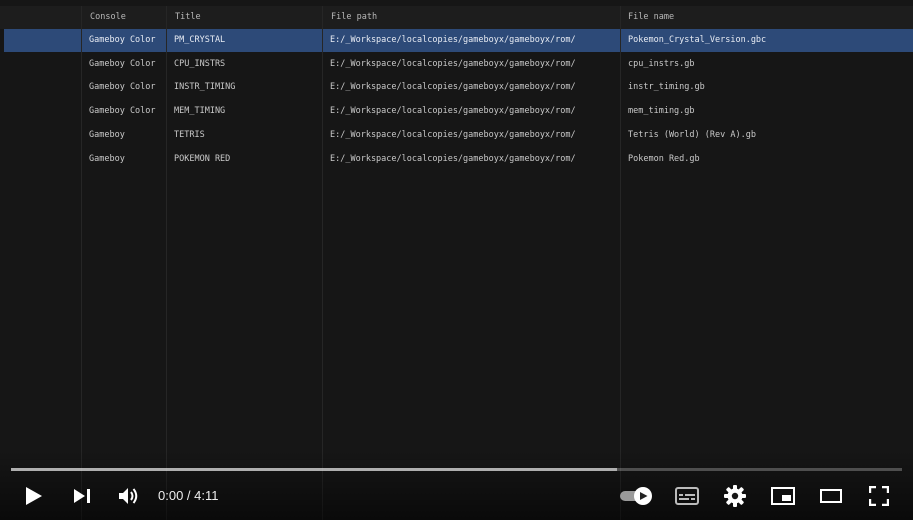 This screenshot has width=913, height=520. I want to click on subtitles-icon, so click(687, 496).